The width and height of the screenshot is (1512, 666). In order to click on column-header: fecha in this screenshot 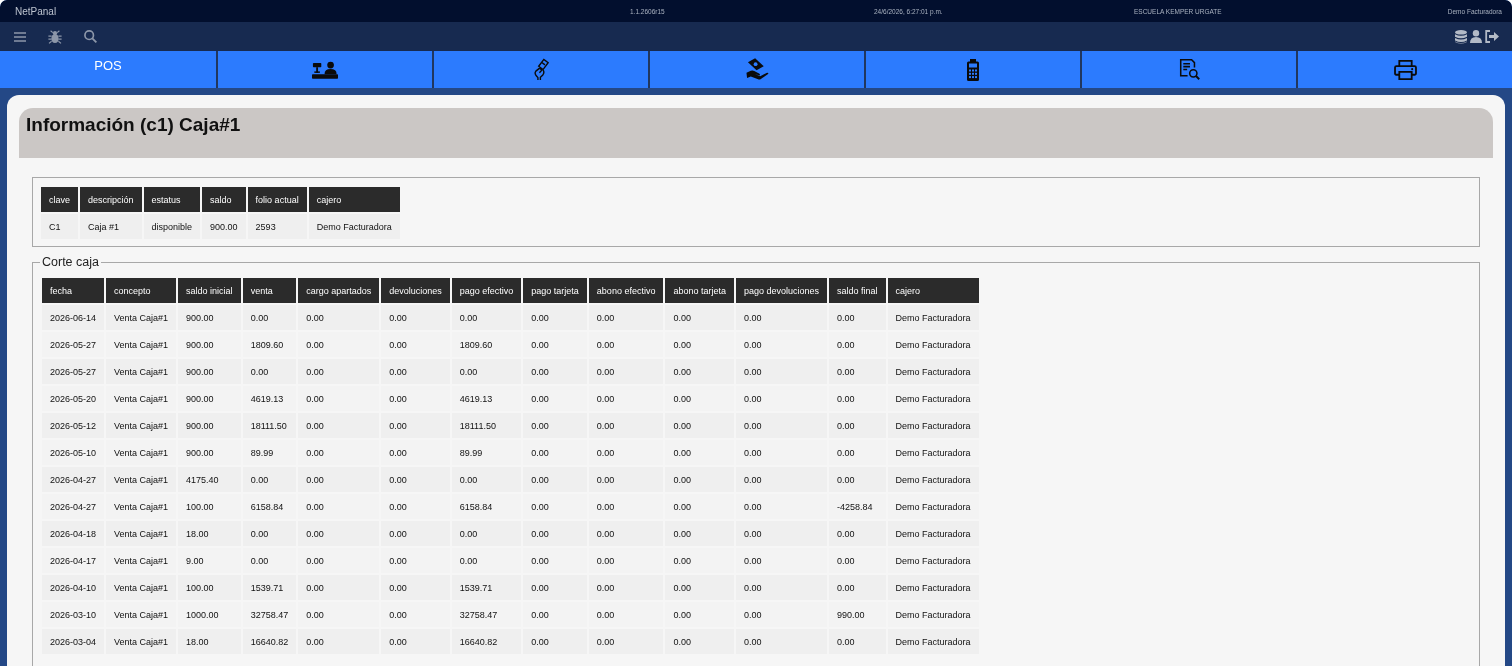, I will do `click(73, 290)`.